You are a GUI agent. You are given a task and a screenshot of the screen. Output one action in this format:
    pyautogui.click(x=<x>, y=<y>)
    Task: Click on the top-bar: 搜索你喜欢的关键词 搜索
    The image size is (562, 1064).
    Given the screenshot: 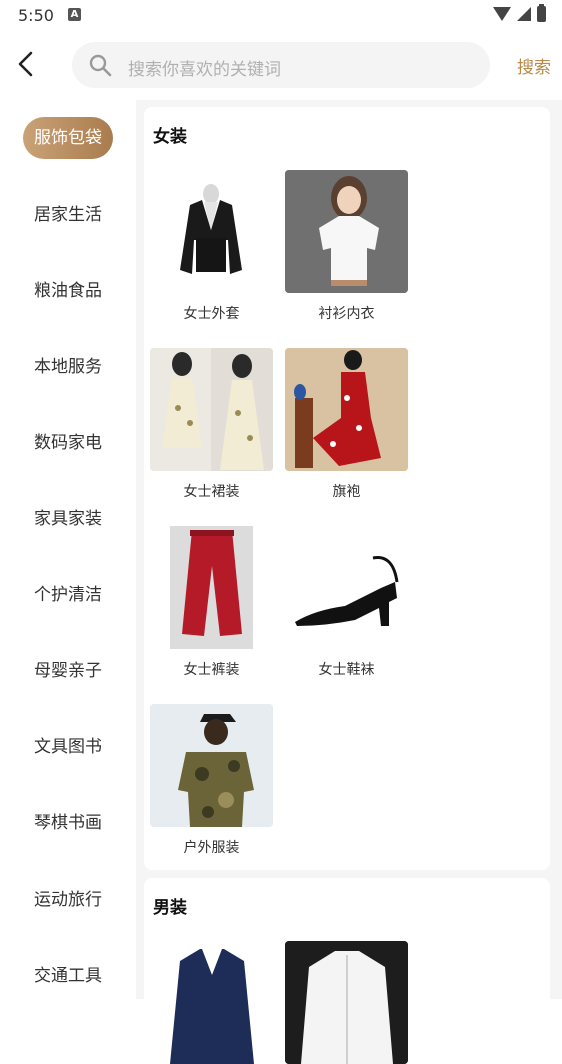 What is the action you would take?
    pyautogui.click(x=281, y=65)
    